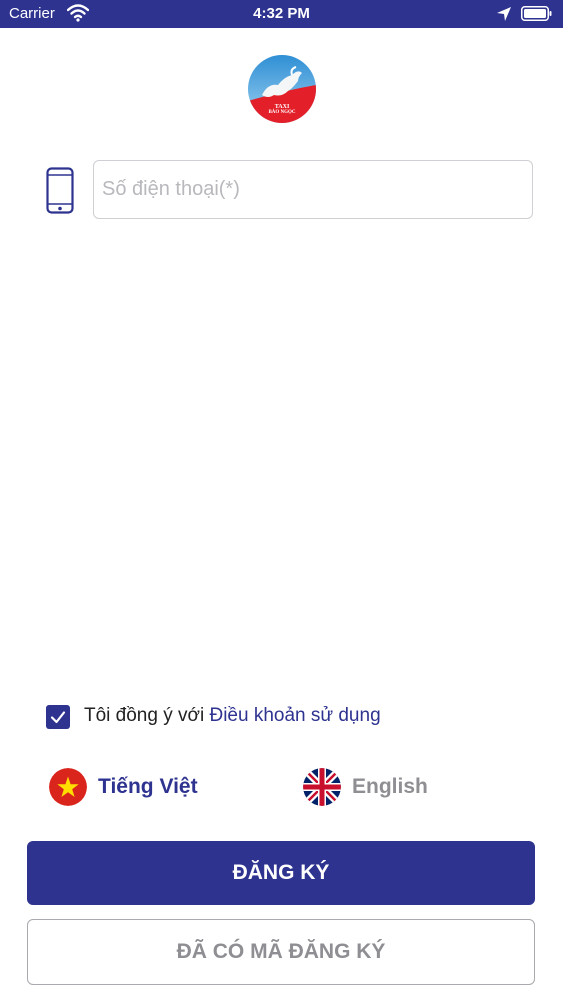  Describe the element at coordinates (322, 787) in the screenshot. I see `uk-flag-icon` at that location.